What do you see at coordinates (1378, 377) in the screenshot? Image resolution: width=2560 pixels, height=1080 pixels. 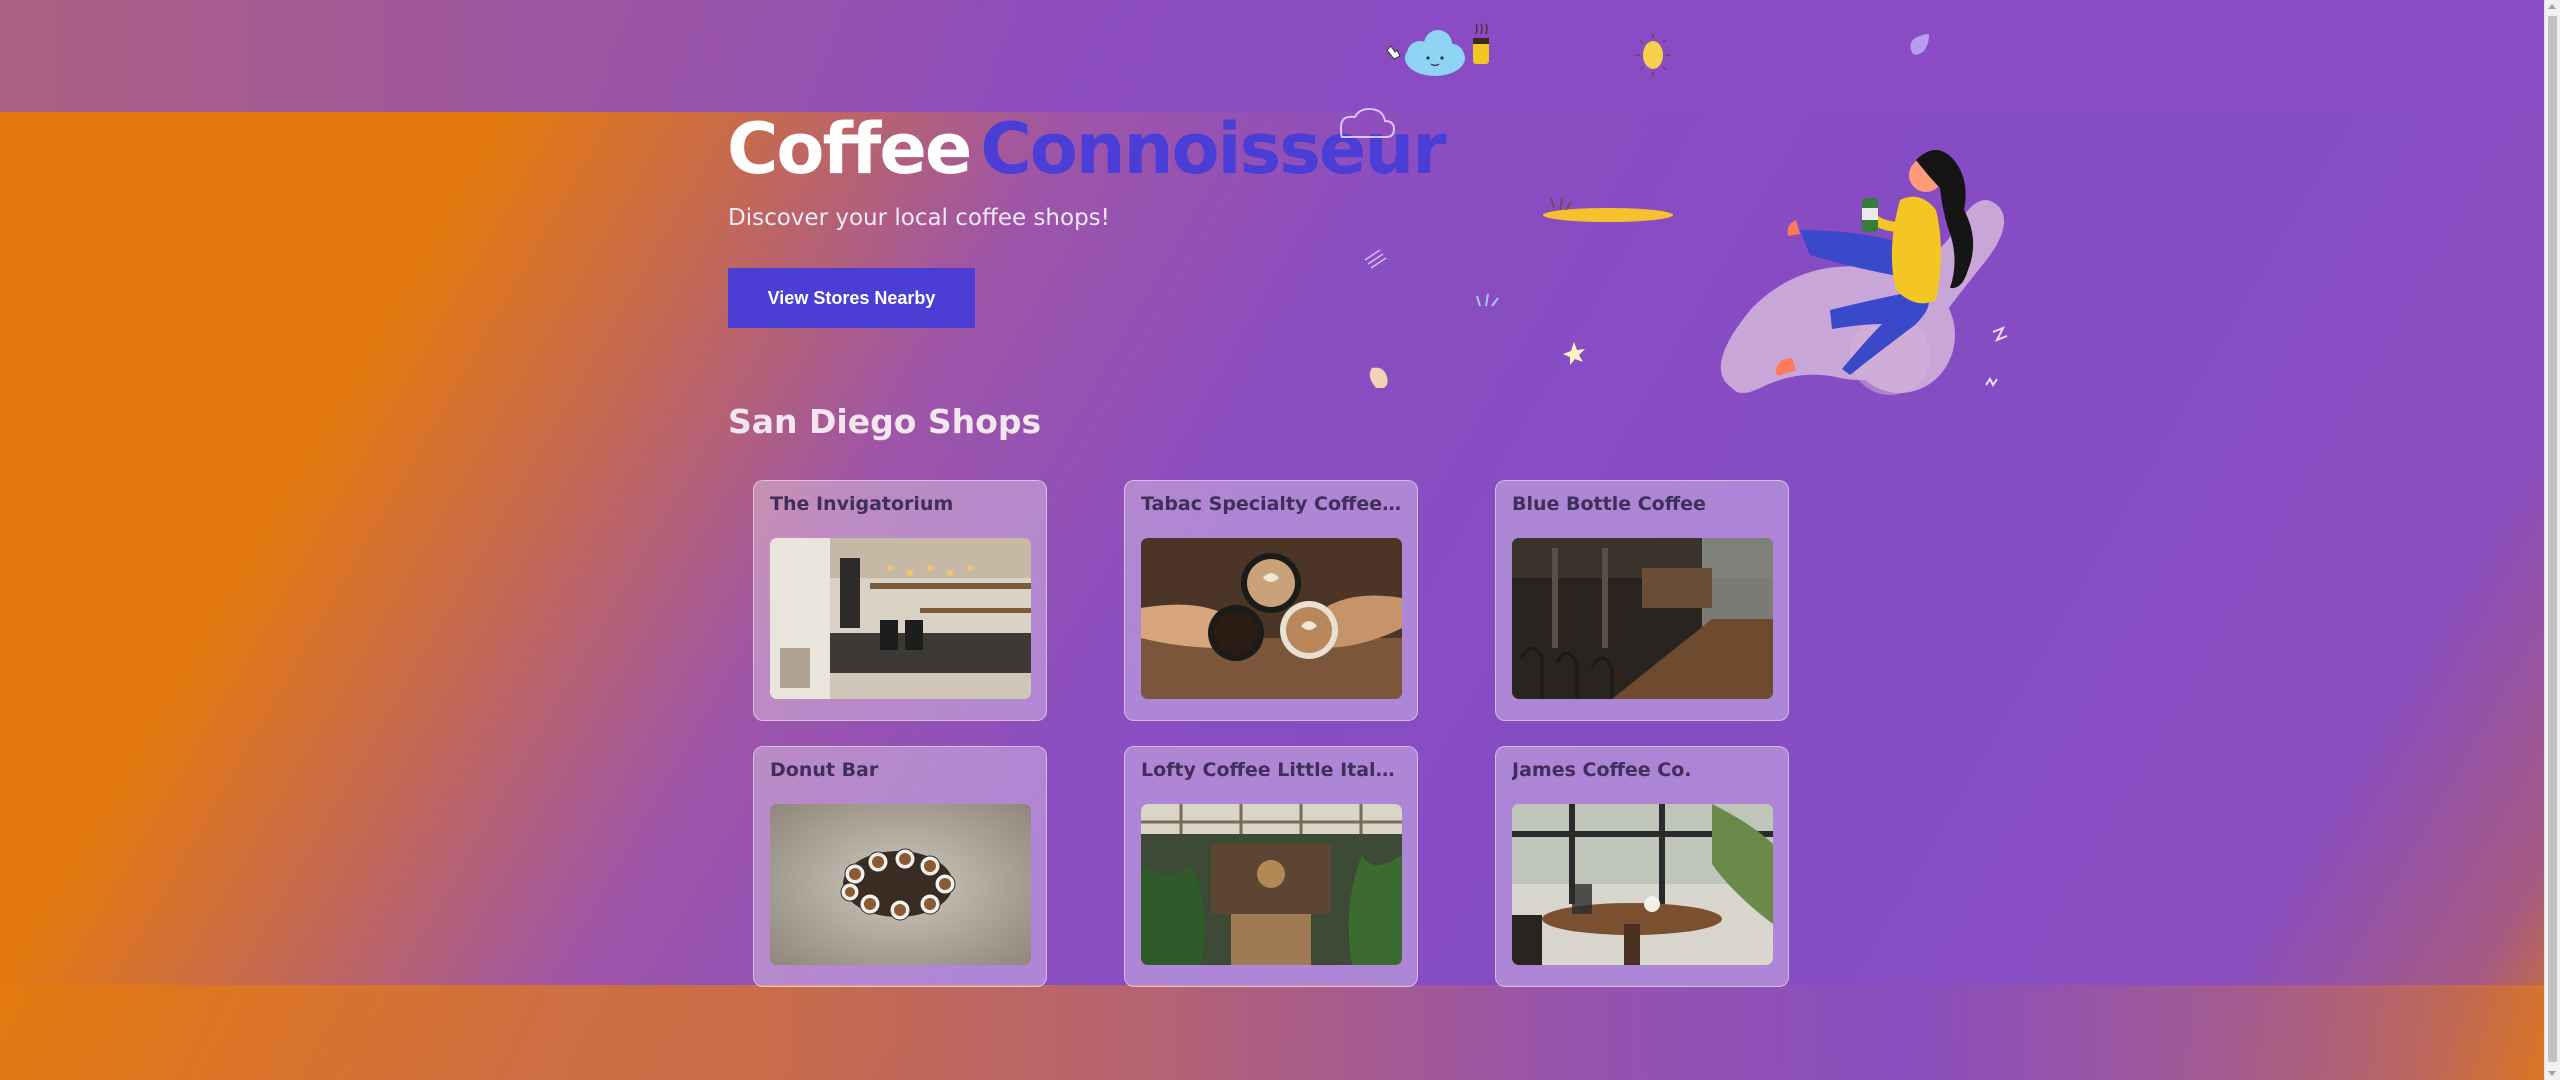 I see `leaf-small-icon` at bounding box center [1378, 377].